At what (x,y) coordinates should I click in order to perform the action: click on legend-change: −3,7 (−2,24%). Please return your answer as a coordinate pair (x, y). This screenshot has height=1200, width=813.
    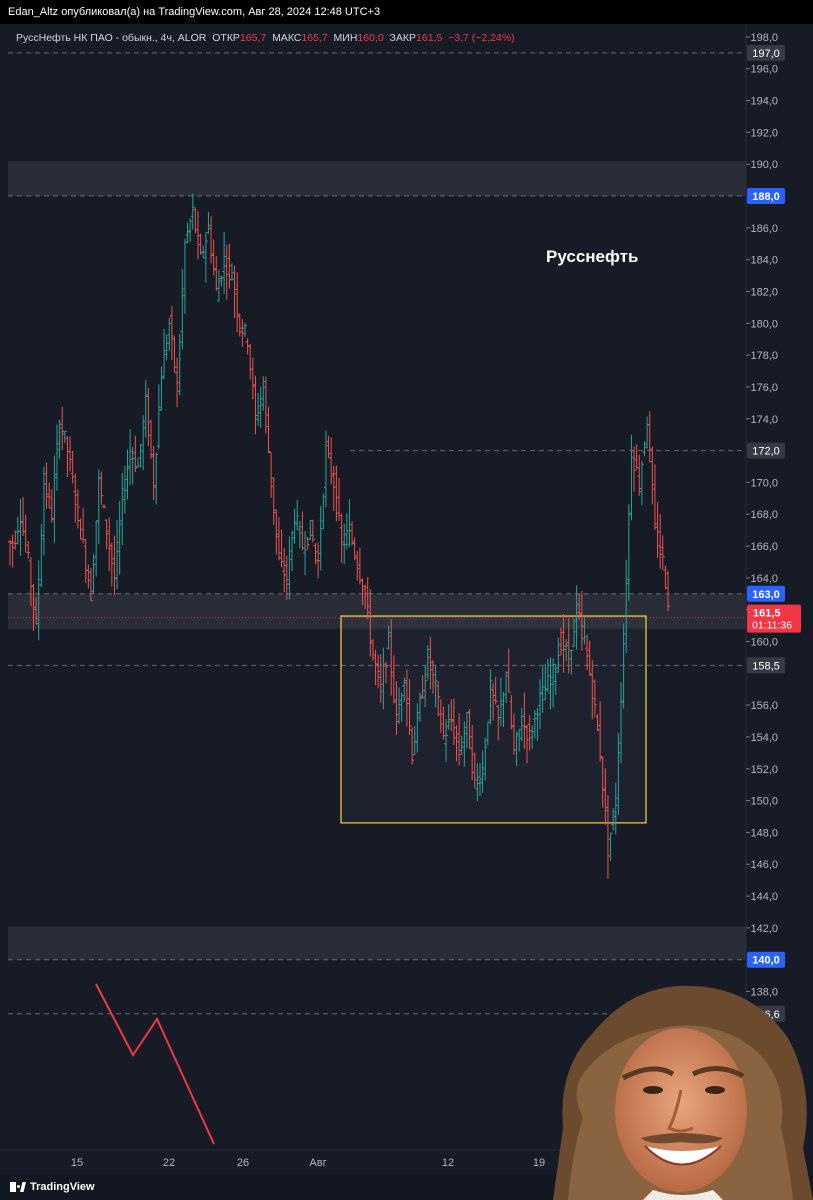
    Looking at the image, I should click on (481, 38).